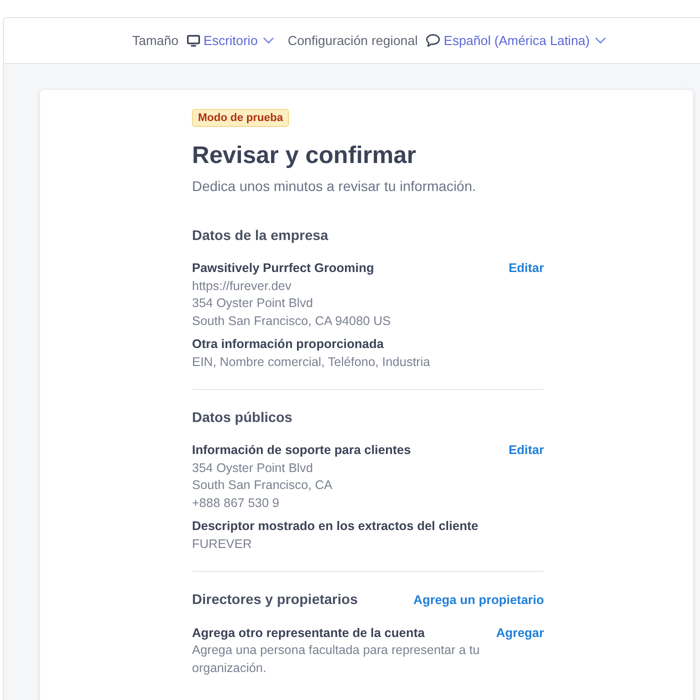 Image resolution: width=700 pixels, height=700 pixels. Describe the element at coordinates (240, 118) in the screenshot. I see `test-mode-badge: Modo de prueba` at that location.